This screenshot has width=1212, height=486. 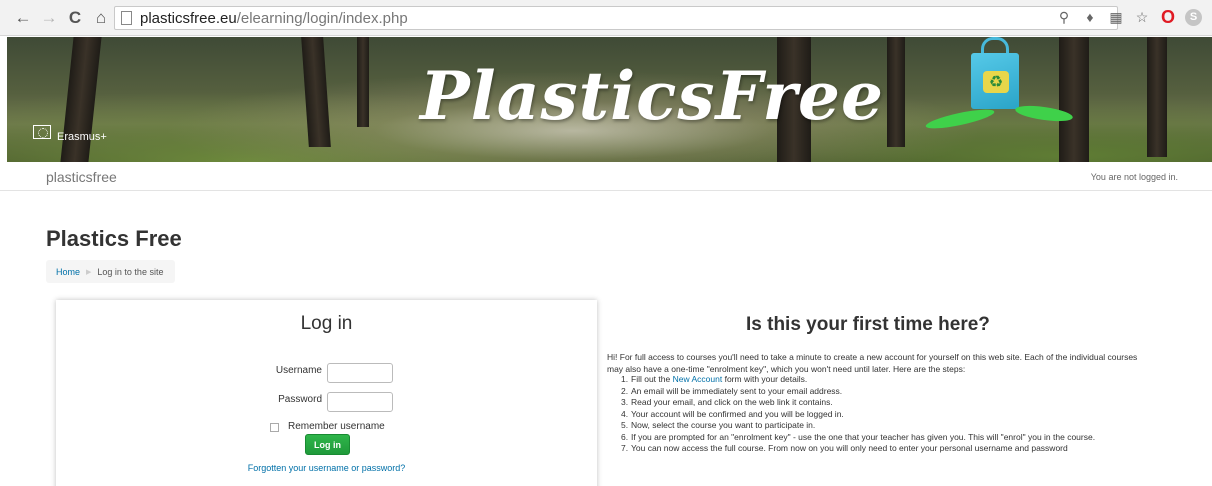 I want to click on login-button: Log in, so click(x=327, y=444).